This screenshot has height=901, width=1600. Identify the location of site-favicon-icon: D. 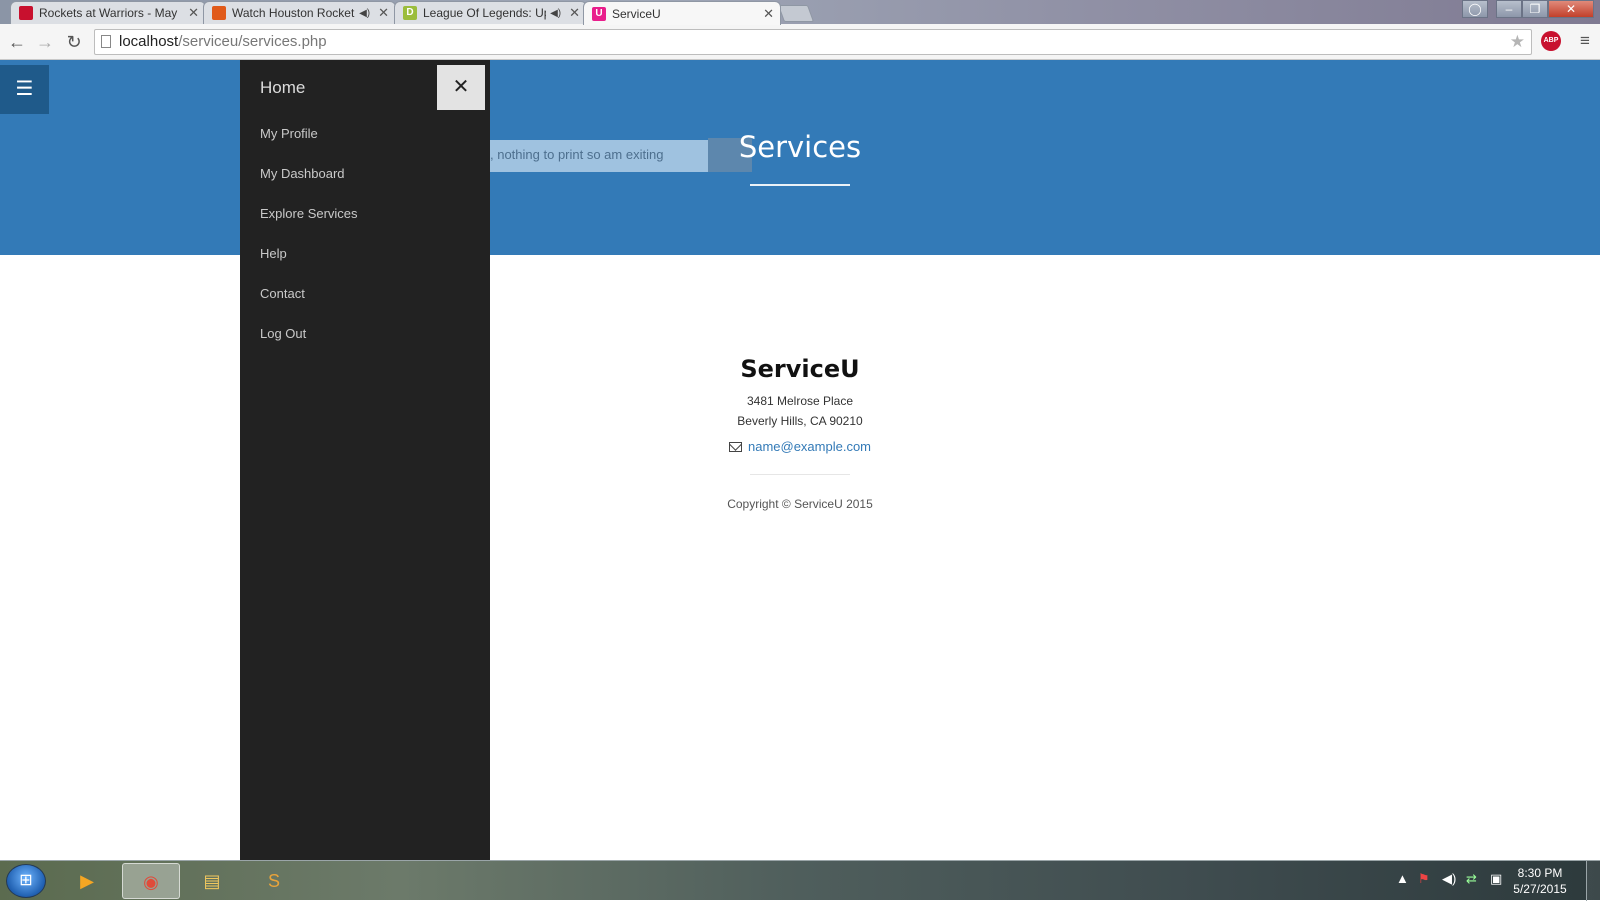
(410, 13).